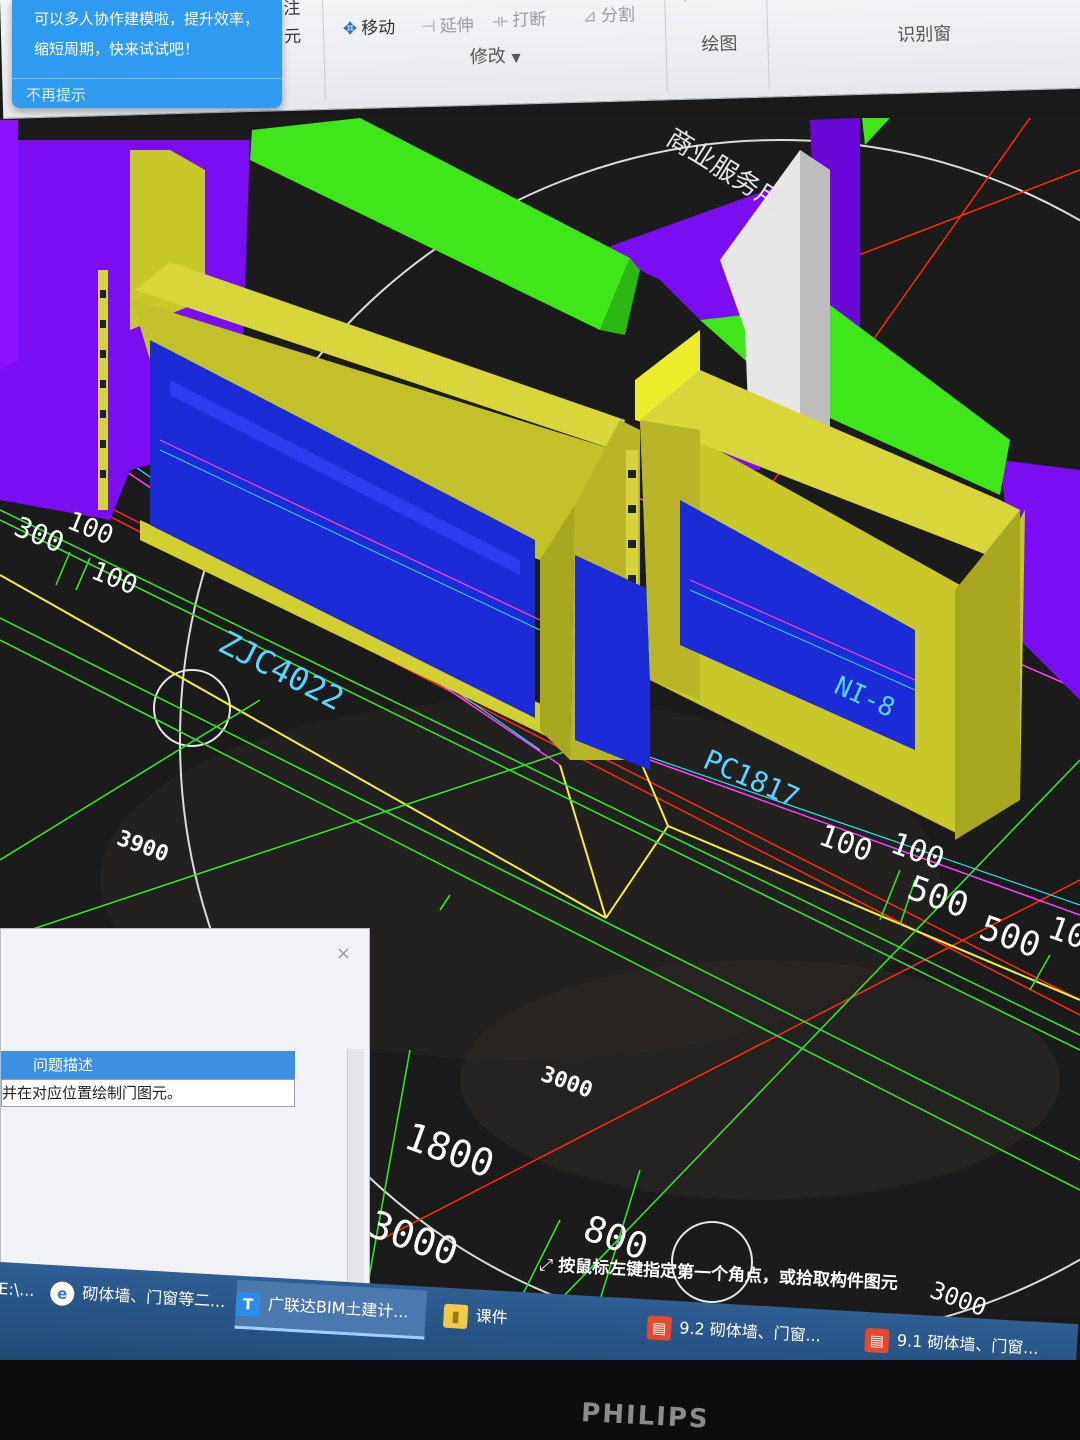  What do you see at coordinates (719, 42) in the screenshot?
I see `group-draw: 绘图` at bounding box center [719, 42].